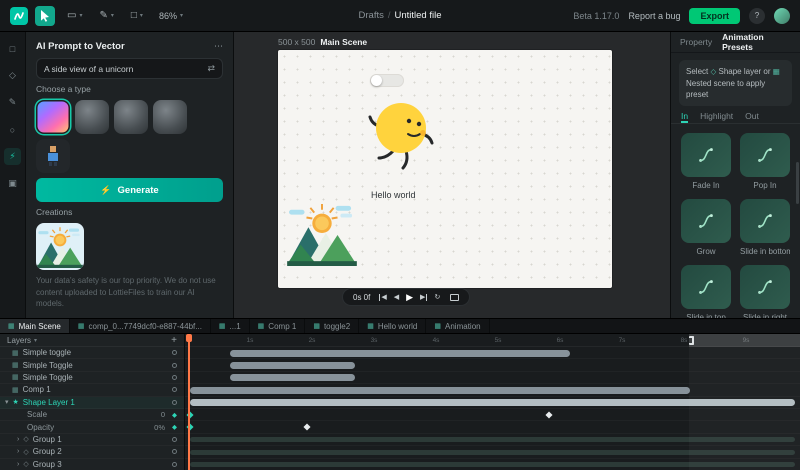 This screenshot has height=470, width=800. I want to click on report-a-bug-link: Report a bug, so click(654, 16).